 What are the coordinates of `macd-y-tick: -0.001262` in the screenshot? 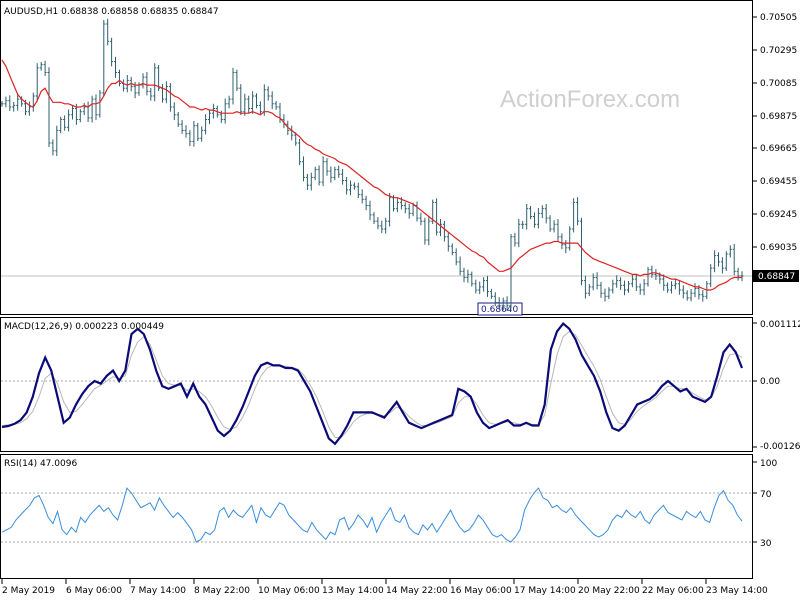 It's located at (780, 447).